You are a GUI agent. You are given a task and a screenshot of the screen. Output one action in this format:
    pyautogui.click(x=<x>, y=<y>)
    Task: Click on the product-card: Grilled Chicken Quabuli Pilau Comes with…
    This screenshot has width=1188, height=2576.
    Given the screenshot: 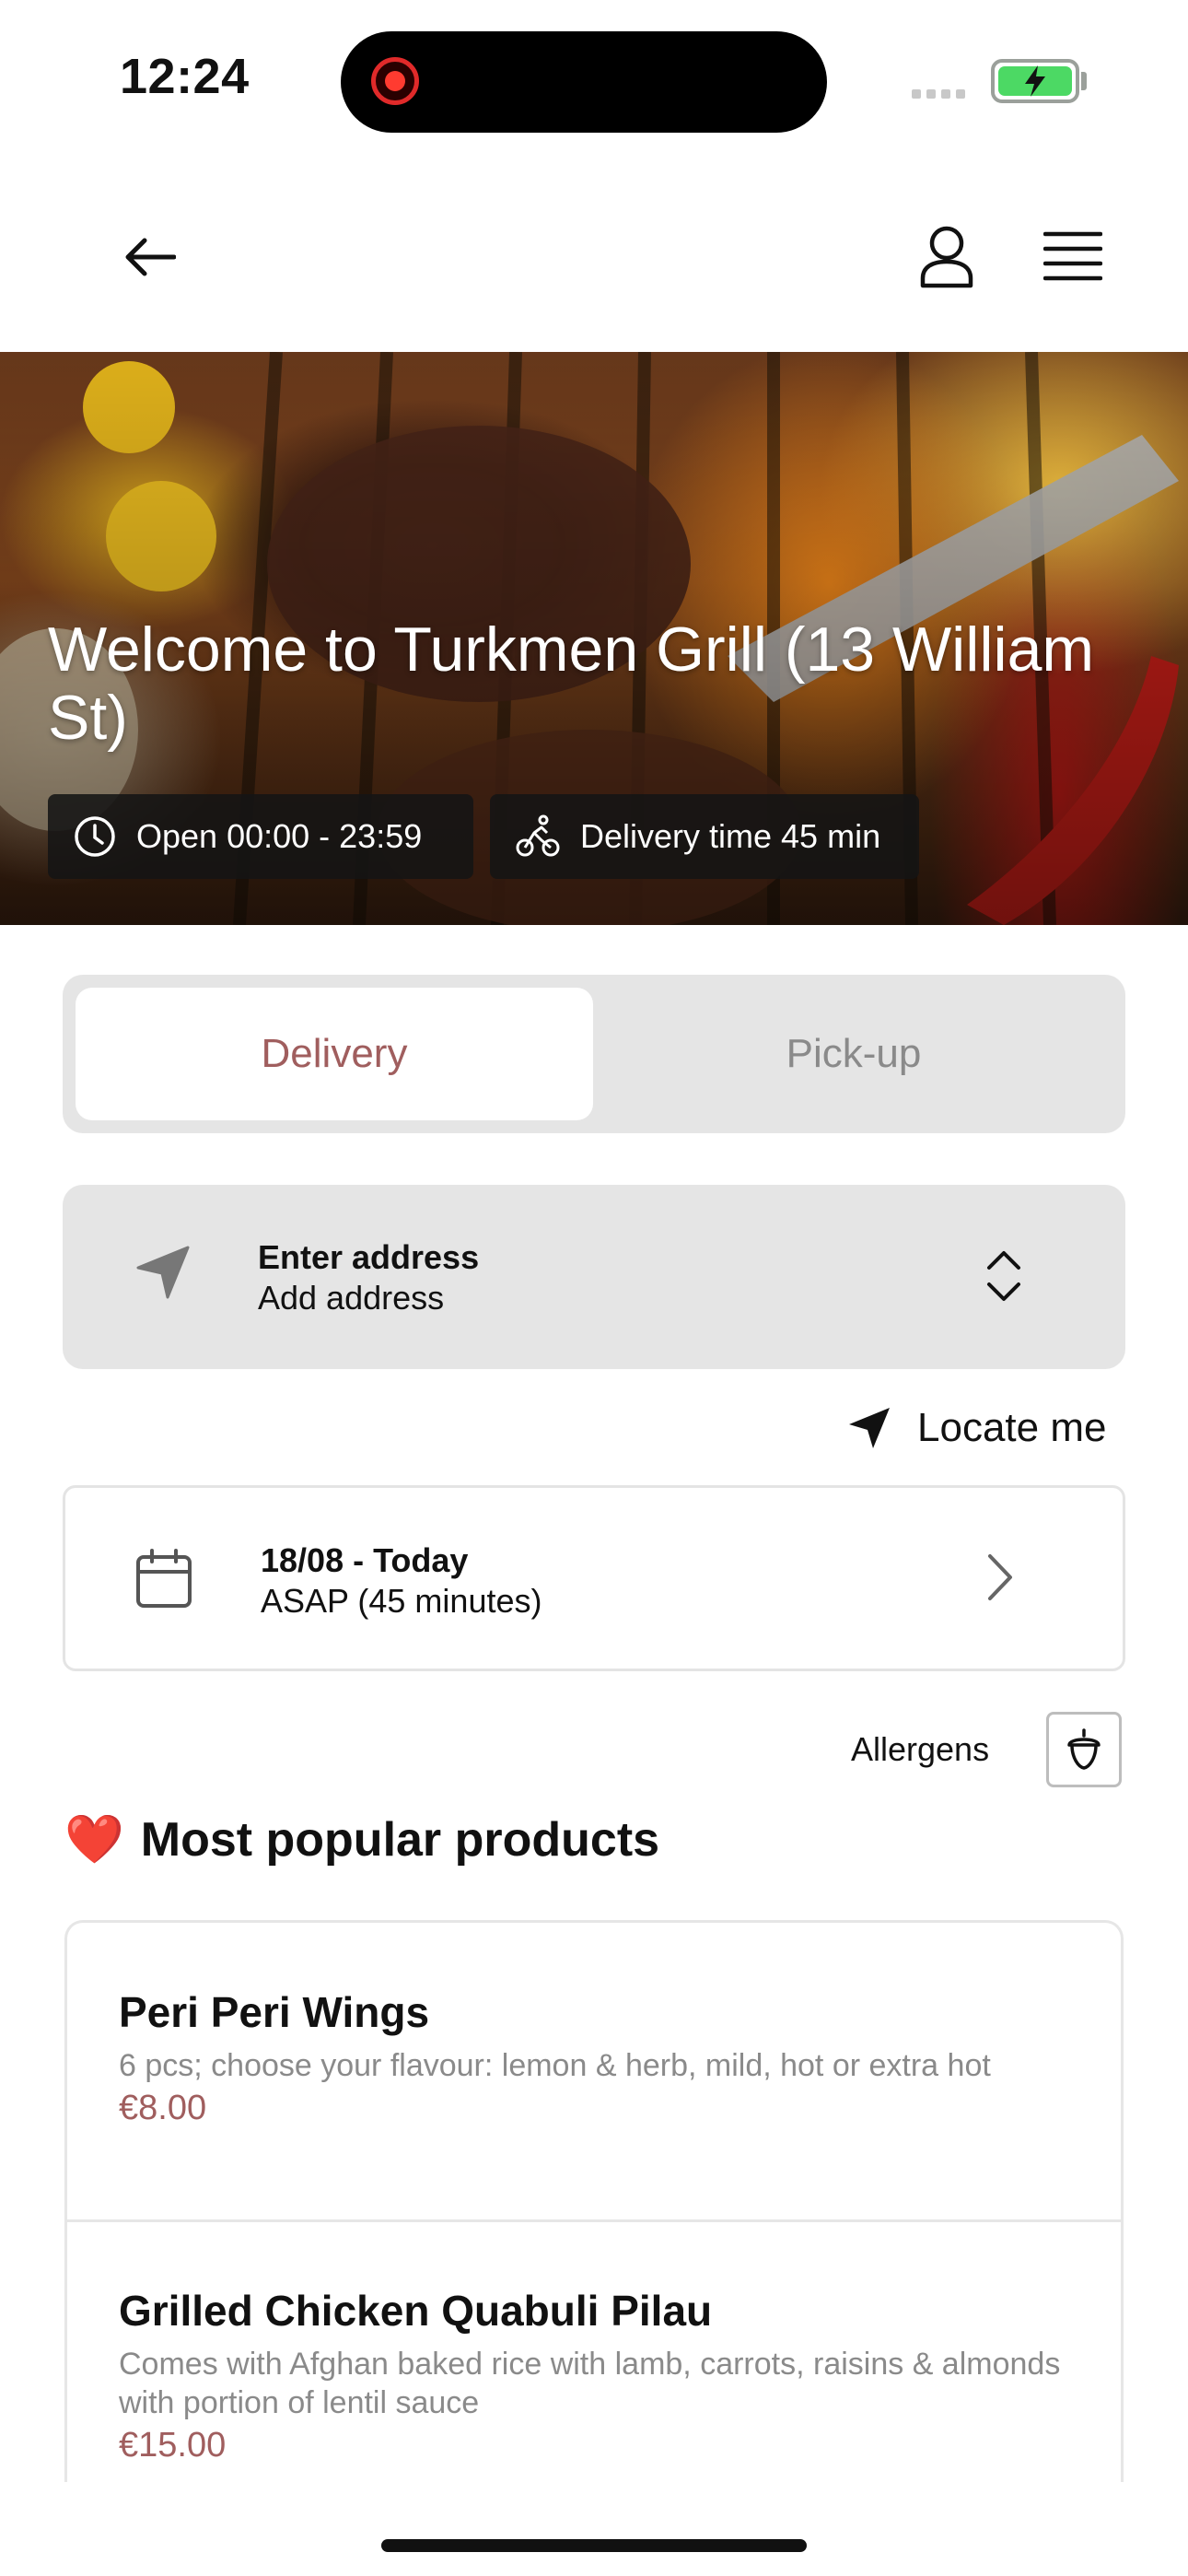 What is the action you would take?
    pyautogui.click(x=594, y=2375)
    